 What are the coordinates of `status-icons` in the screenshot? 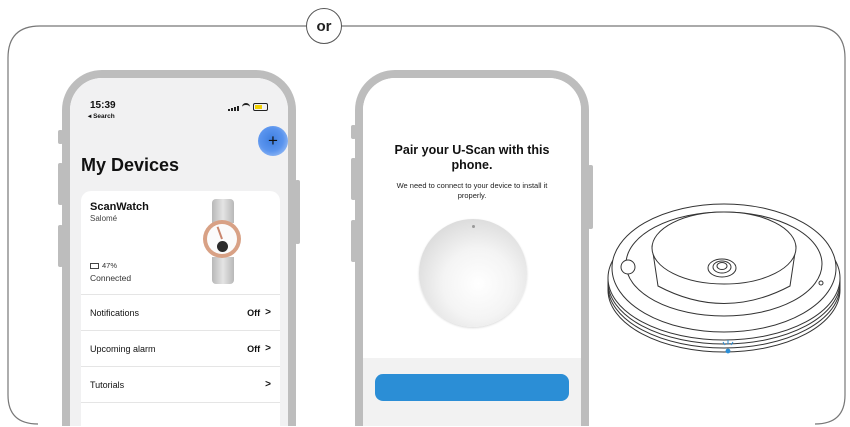 It's located at (248, 107).